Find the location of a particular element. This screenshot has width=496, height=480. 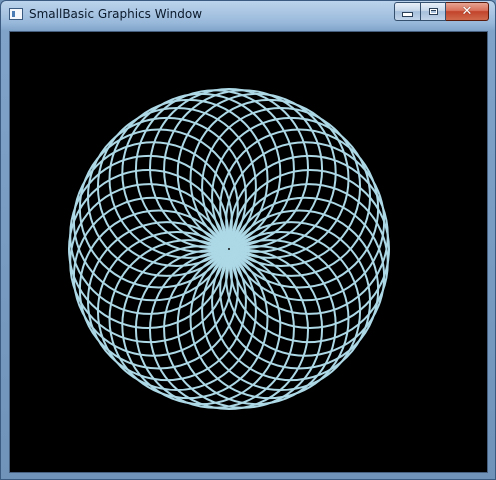

minimize-icon is located at coordinates (407, 14).